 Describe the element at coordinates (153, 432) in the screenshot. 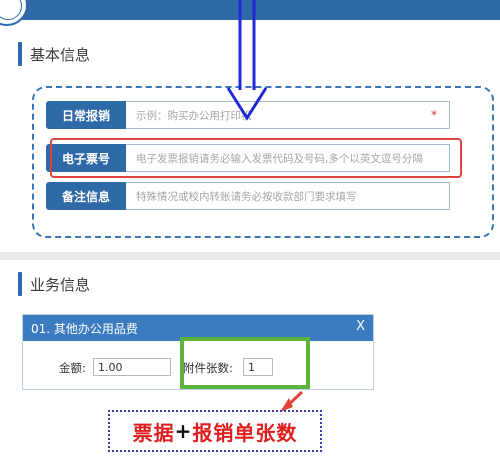

I see `caption-part1: 票据` at that location.